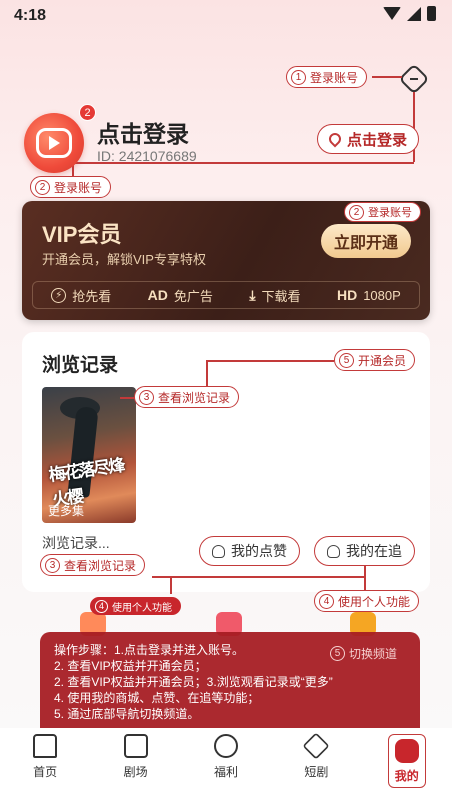 This screenshot has width=452, height=794. I want to click on settings-button, so click(414, 79).